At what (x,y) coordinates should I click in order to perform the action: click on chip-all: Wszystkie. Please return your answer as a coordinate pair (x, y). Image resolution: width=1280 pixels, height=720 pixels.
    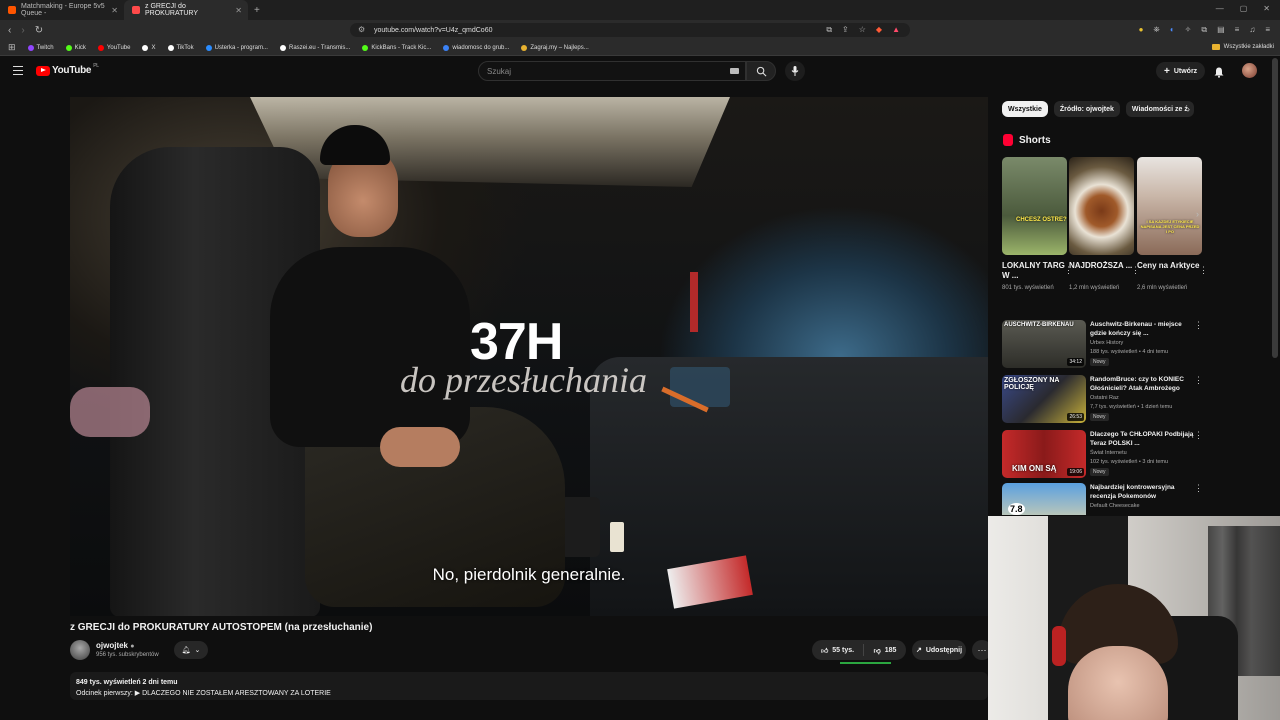
    Looking at the image, I should click on (1025, 109).